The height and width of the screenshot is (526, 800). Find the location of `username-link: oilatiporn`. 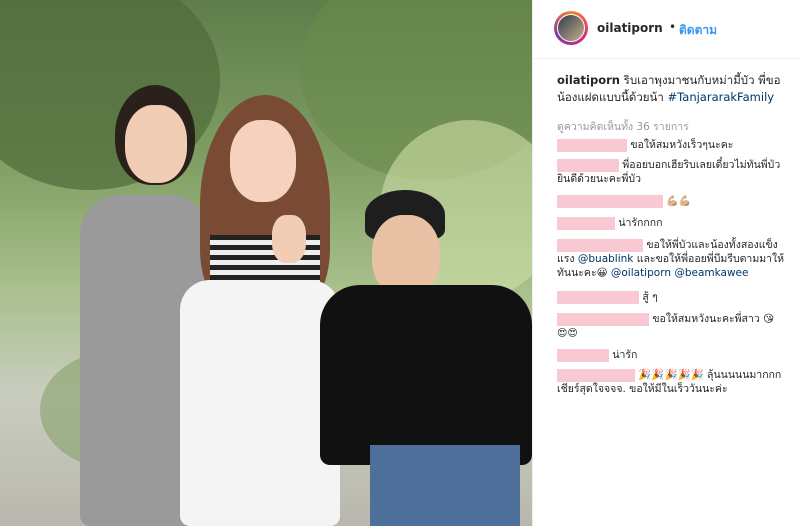

username-link: oilatiporn is located at coordinates (630, 28).